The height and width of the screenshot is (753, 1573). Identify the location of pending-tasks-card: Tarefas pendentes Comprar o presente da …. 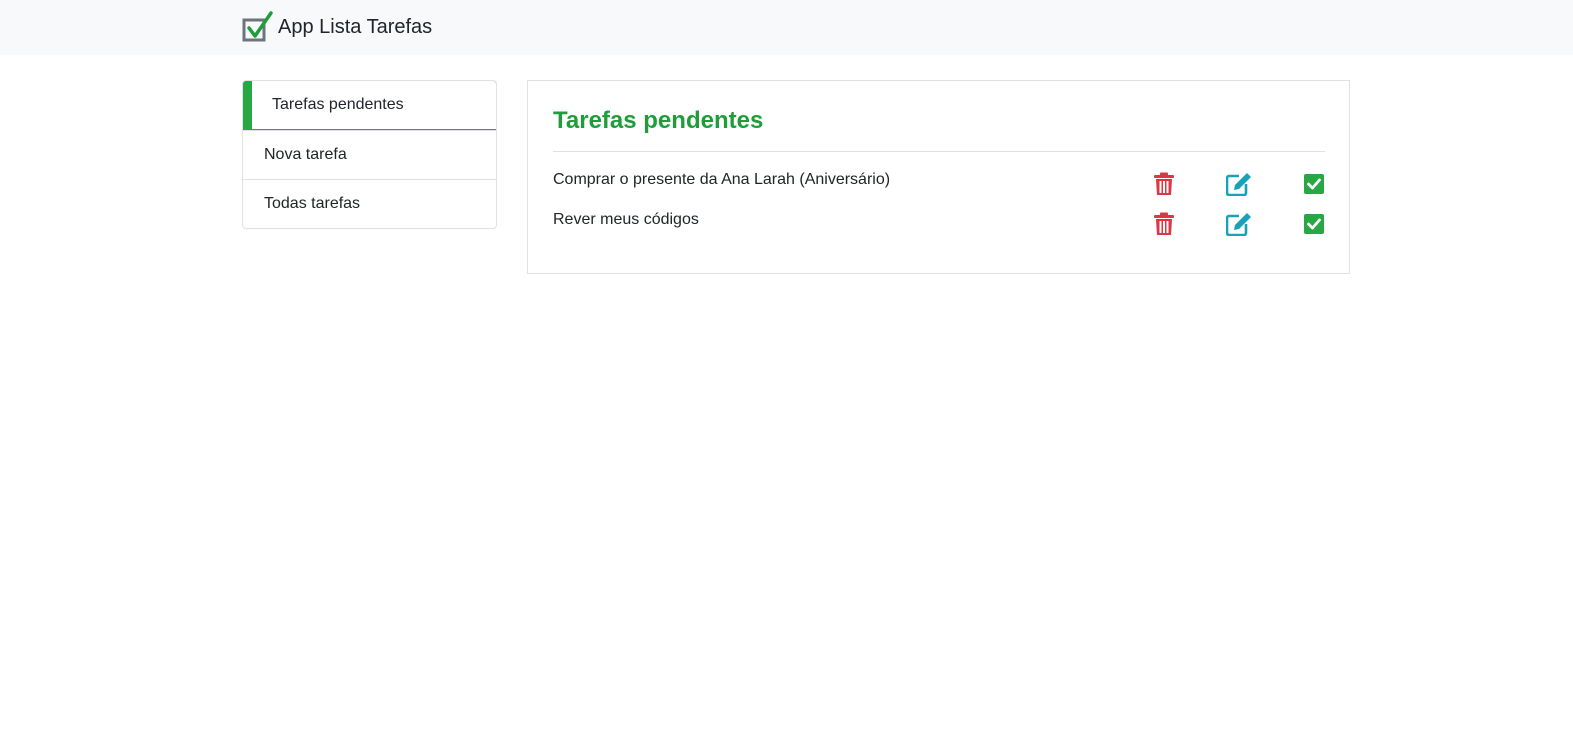
(938, 177).